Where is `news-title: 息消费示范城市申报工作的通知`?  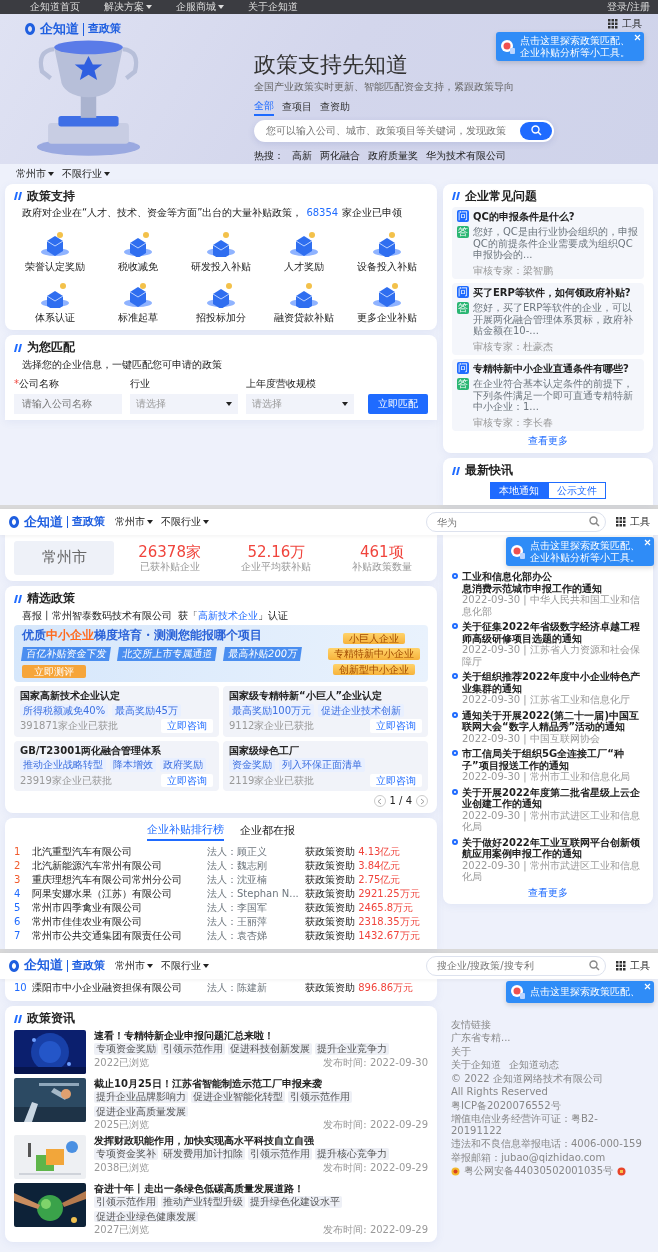
news-title: 息消费示范城市申报工作的通知 is located at coordinates (553, 588).